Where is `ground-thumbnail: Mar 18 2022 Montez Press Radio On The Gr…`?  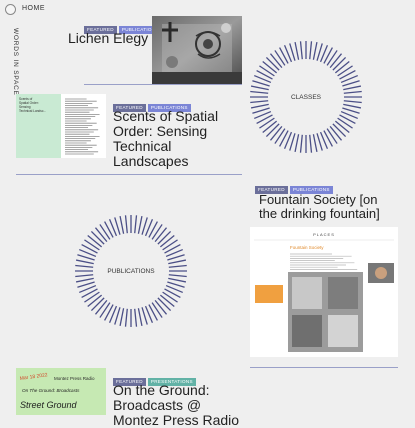
ground-thumbnail: Mar 18 2022 Montez Press Radio On The Gr… is located at coordinates (61, 391).